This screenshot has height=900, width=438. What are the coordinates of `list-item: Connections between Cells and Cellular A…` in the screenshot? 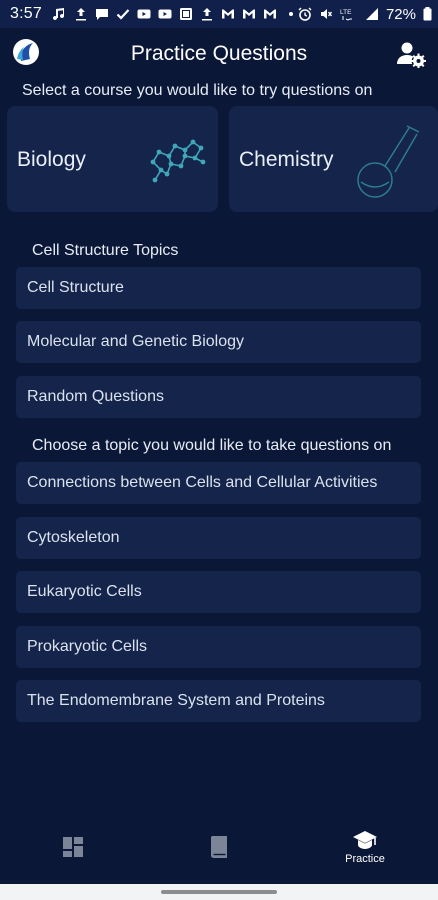 It's located at (218, 483).